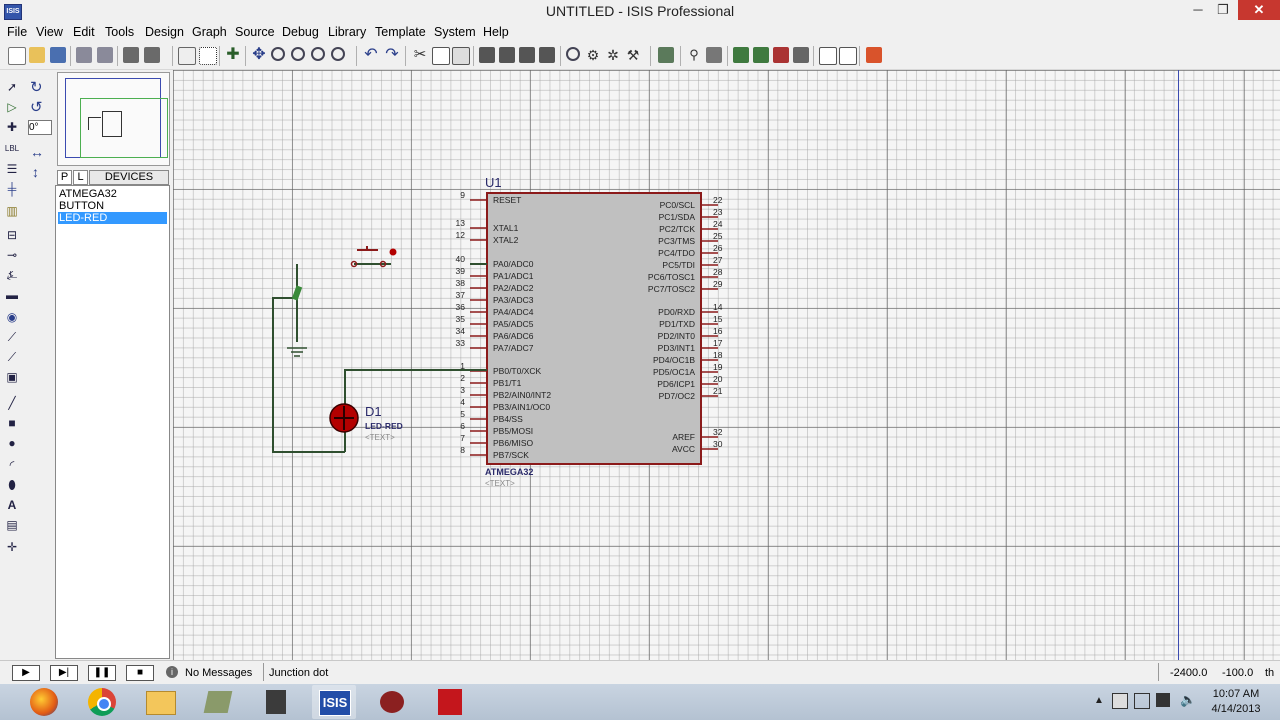  Describe the element at coordinates (828, 56) in the screenshot. I see `bill-of-materials-icon` at that location.